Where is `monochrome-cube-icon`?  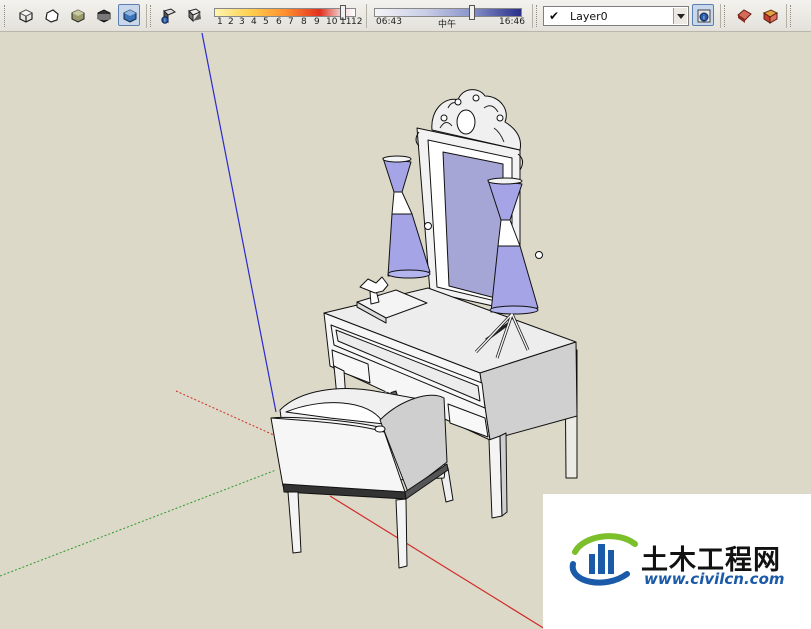
monochrome-cube-icon is located at coordinates (130, 16).